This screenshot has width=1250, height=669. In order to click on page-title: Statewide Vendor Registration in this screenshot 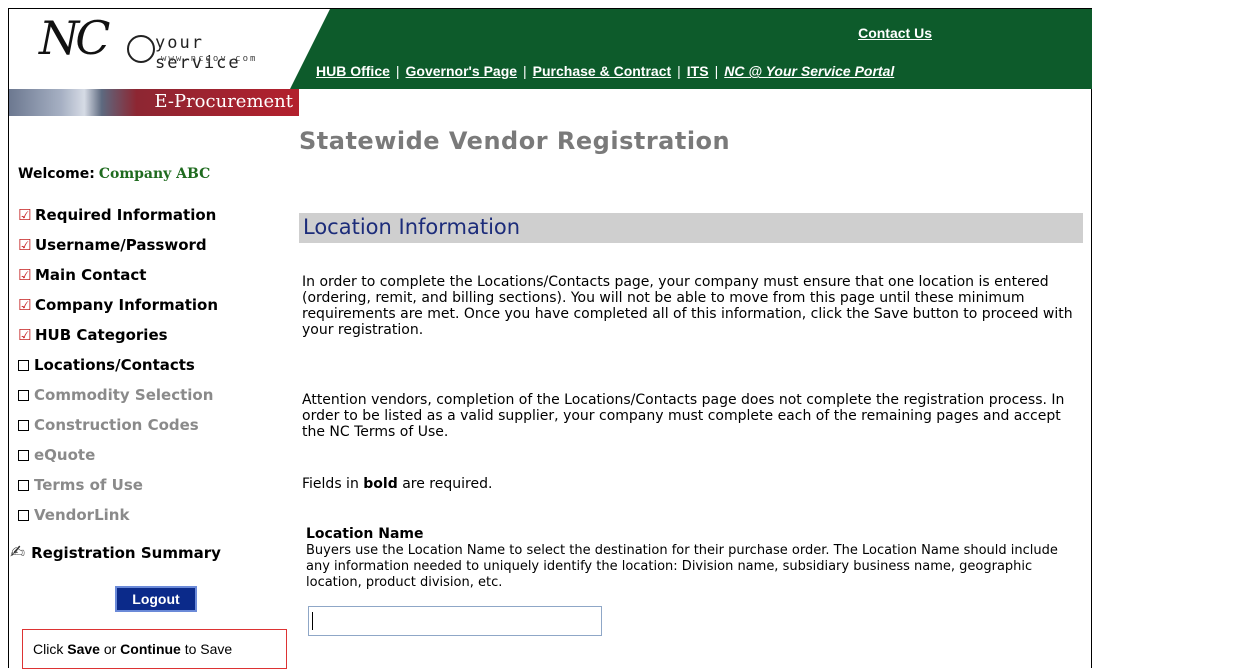, I will do `click(515, 141)`.